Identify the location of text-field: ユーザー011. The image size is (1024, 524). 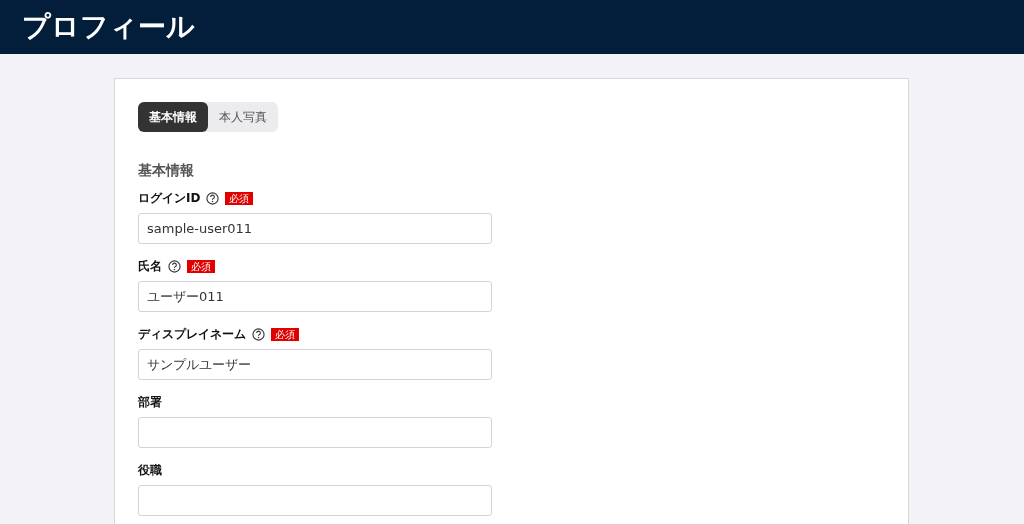
(315, 296).